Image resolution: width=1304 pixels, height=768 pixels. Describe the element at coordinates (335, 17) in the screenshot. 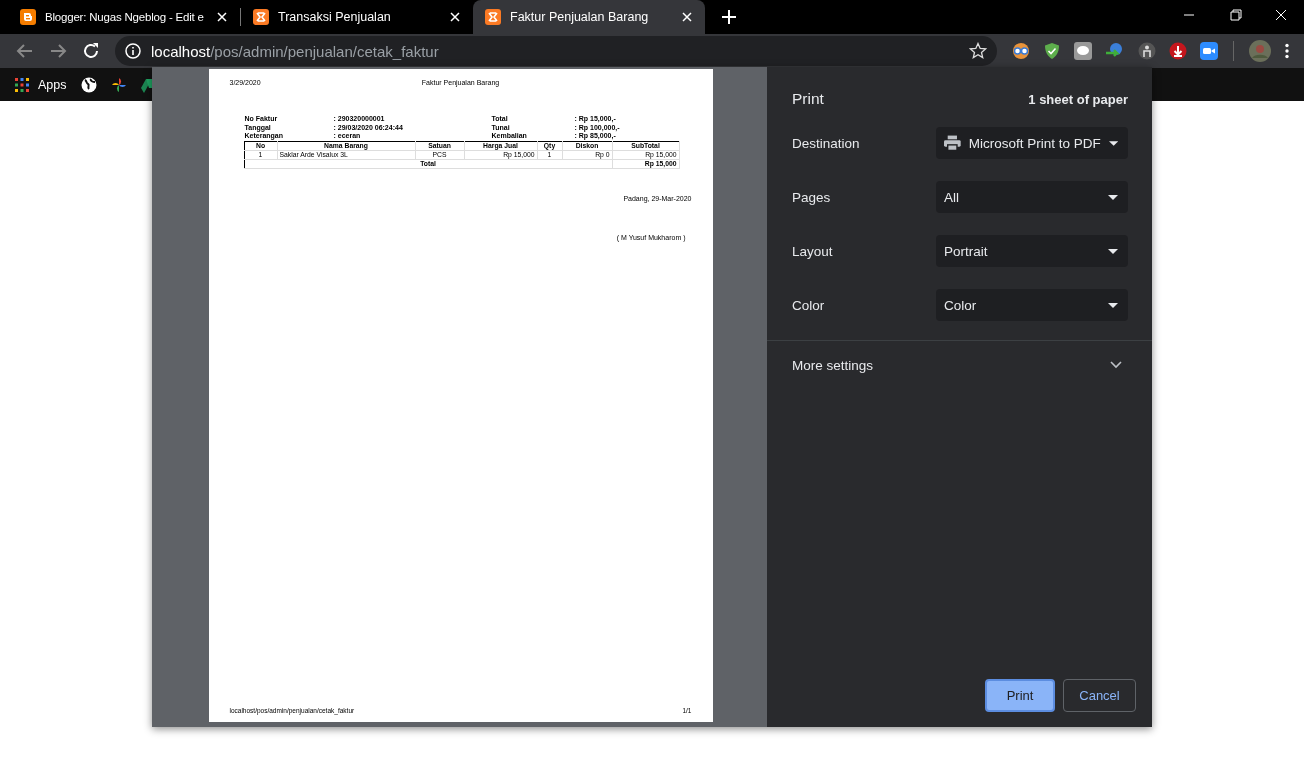

I see `tab-title: Transaksi Penjualan` at that location.